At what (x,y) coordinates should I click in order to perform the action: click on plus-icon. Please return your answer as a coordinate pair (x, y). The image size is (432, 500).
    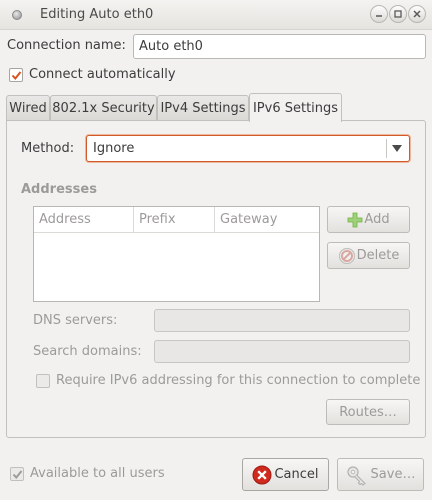
    Looking at the image, I should click on (355, 219).